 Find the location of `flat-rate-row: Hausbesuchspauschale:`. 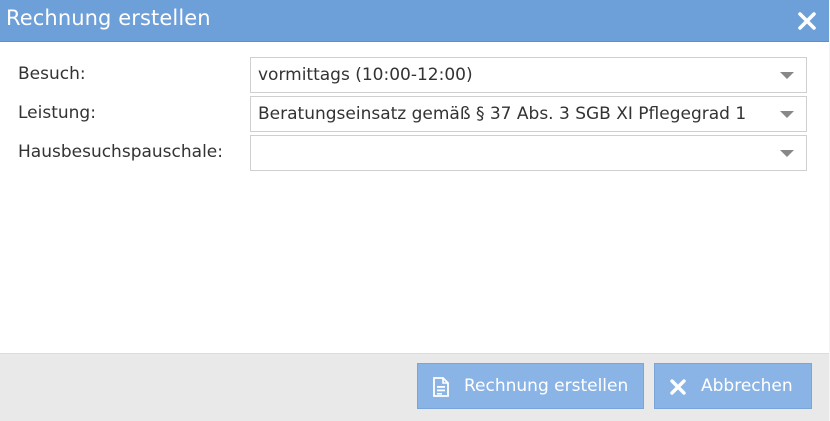

flat-rate-row: Hausbesuchspauschale: is located at coordinates (414, 153).